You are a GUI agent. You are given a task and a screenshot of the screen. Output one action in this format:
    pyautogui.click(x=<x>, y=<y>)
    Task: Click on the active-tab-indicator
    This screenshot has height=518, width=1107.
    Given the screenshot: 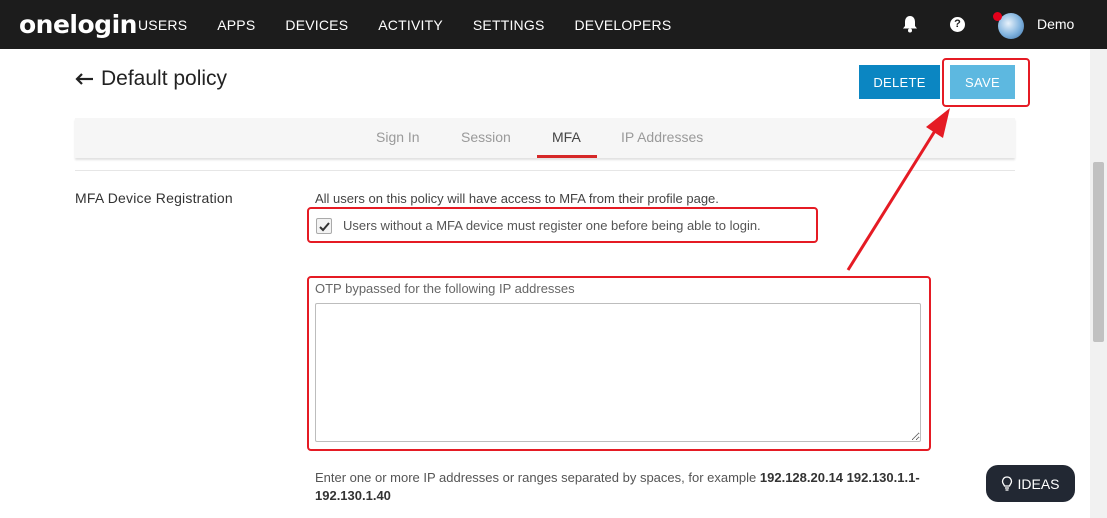 What is the action you would take?
    pyautogui.click(x=567, y=156)
    